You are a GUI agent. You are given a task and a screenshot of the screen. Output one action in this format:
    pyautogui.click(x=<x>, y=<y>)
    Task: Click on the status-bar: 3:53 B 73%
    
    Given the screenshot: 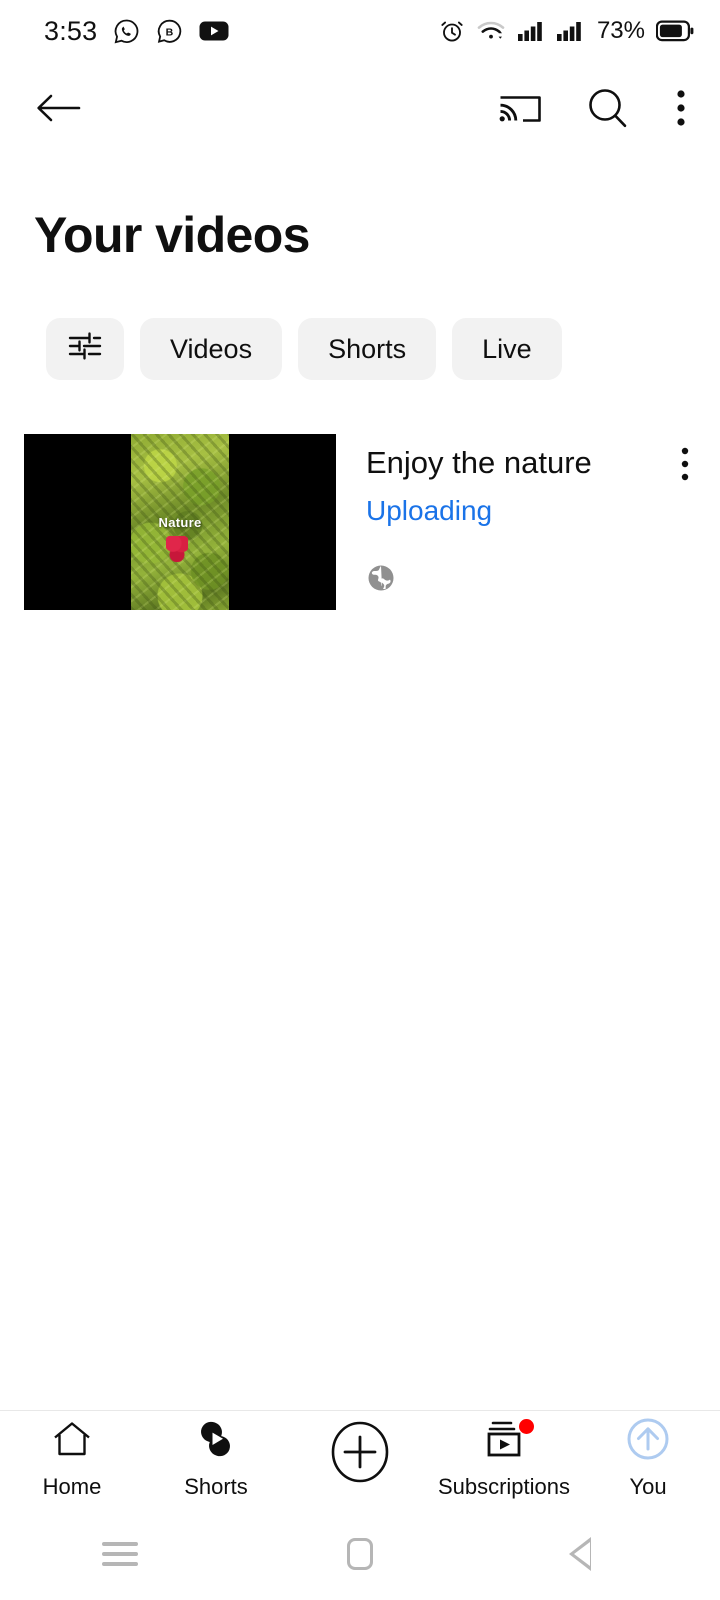 What is the action you would take?
    pyautogui.click(x=360, y=31)
    